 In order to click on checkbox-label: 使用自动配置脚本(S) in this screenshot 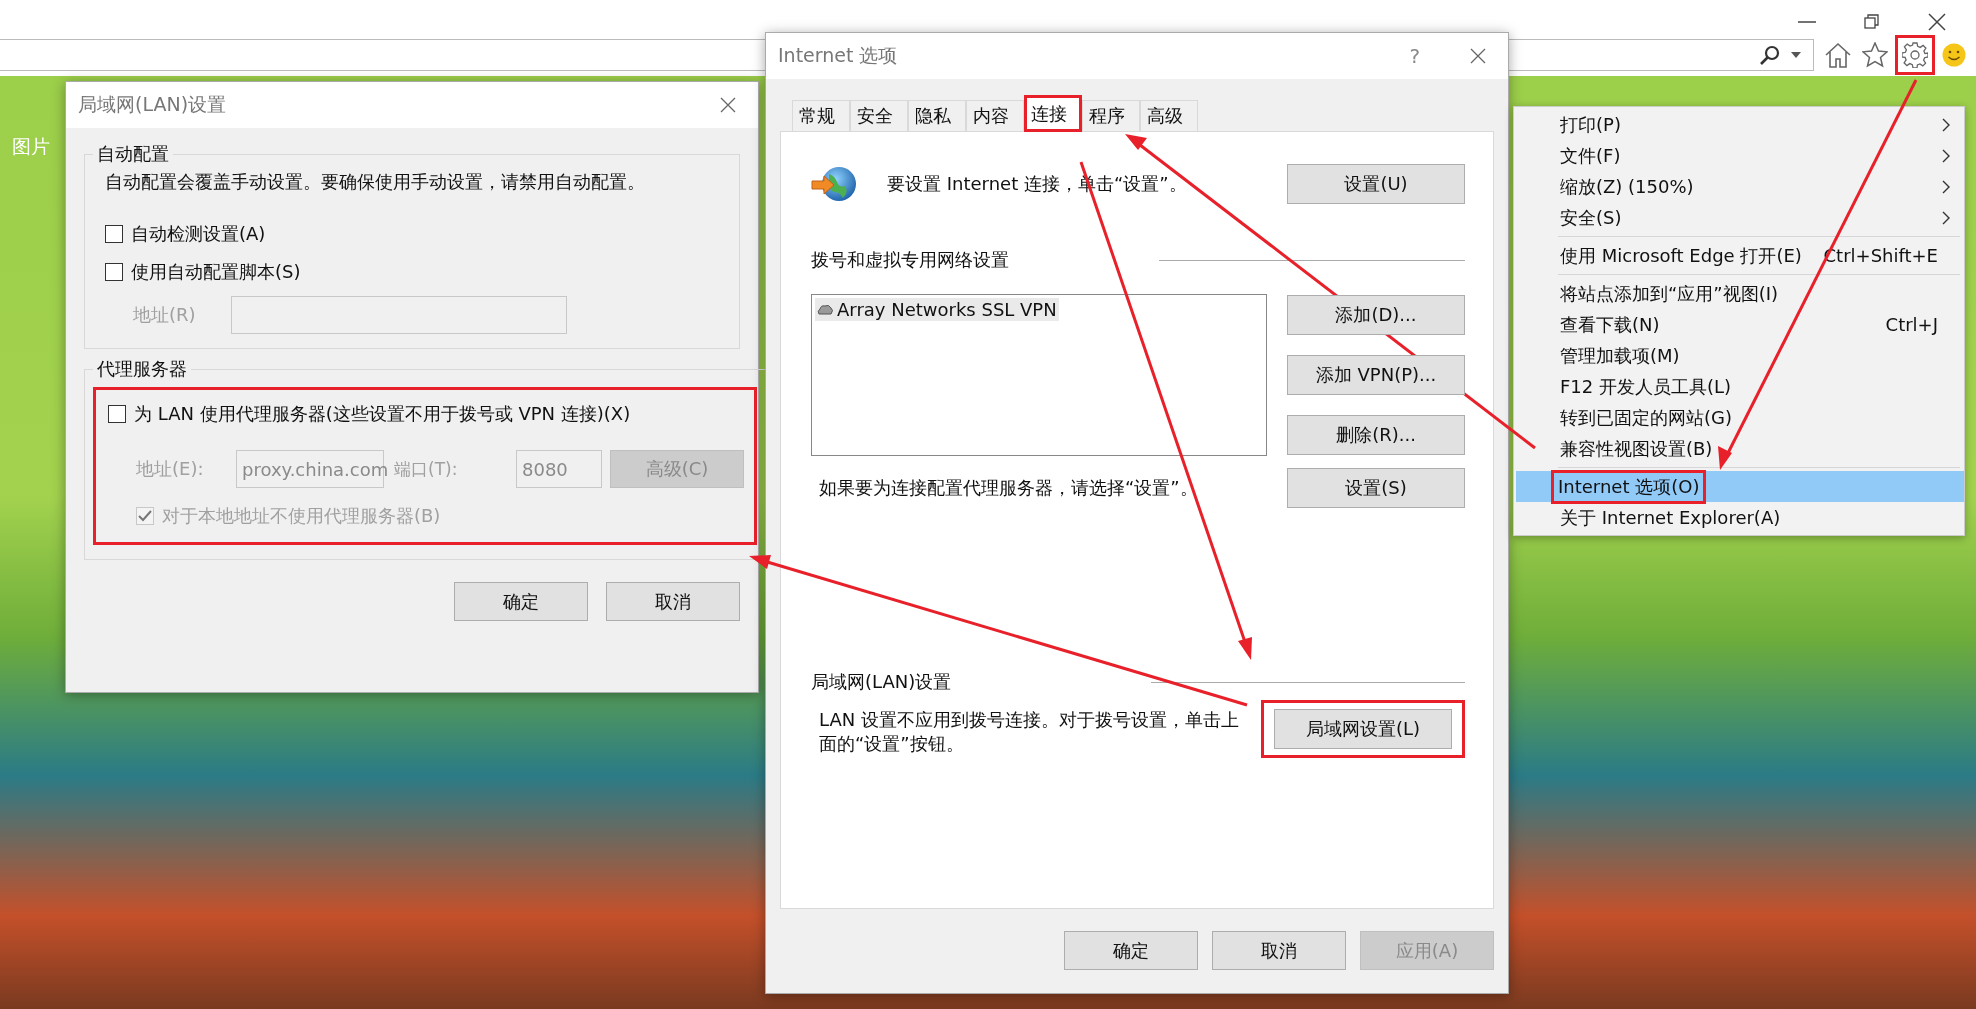, I will do `click(216, 272)`.